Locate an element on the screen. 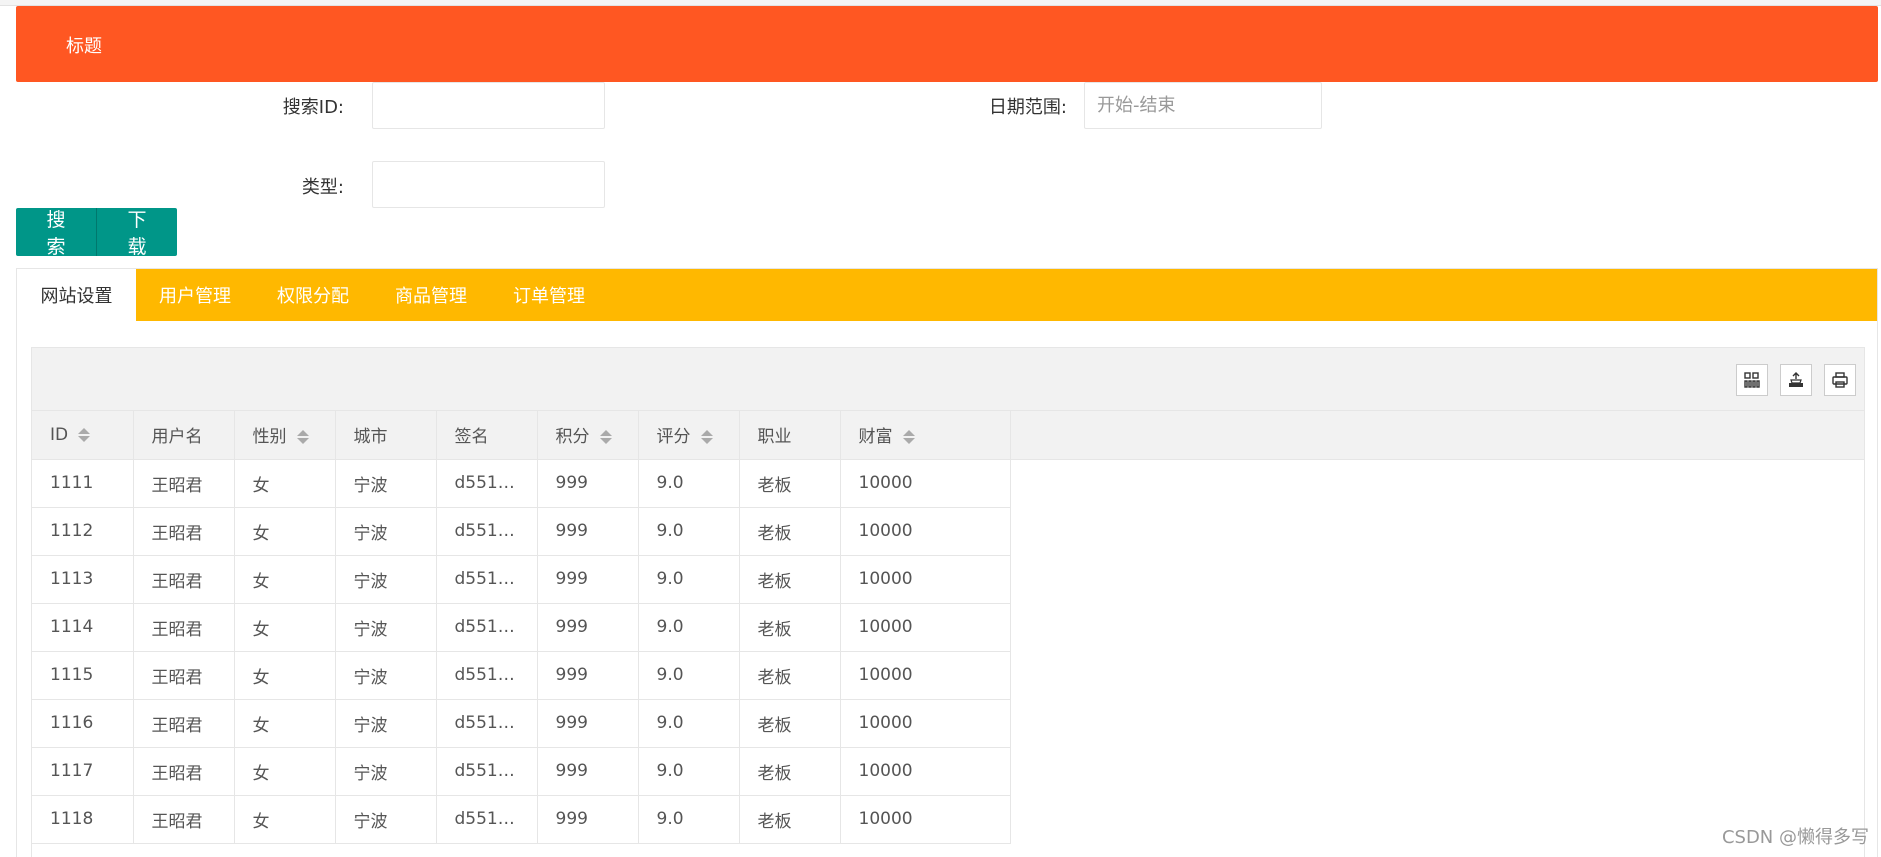 The height and width of the screenshot is (857, 1881). col-header-signature: 签名 is located at coordinates (487, 435).